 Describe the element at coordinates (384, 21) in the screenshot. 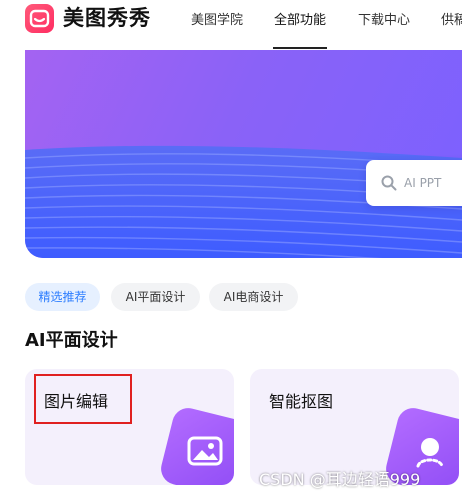

I see `nav-download-center: 下载中心` at that location.